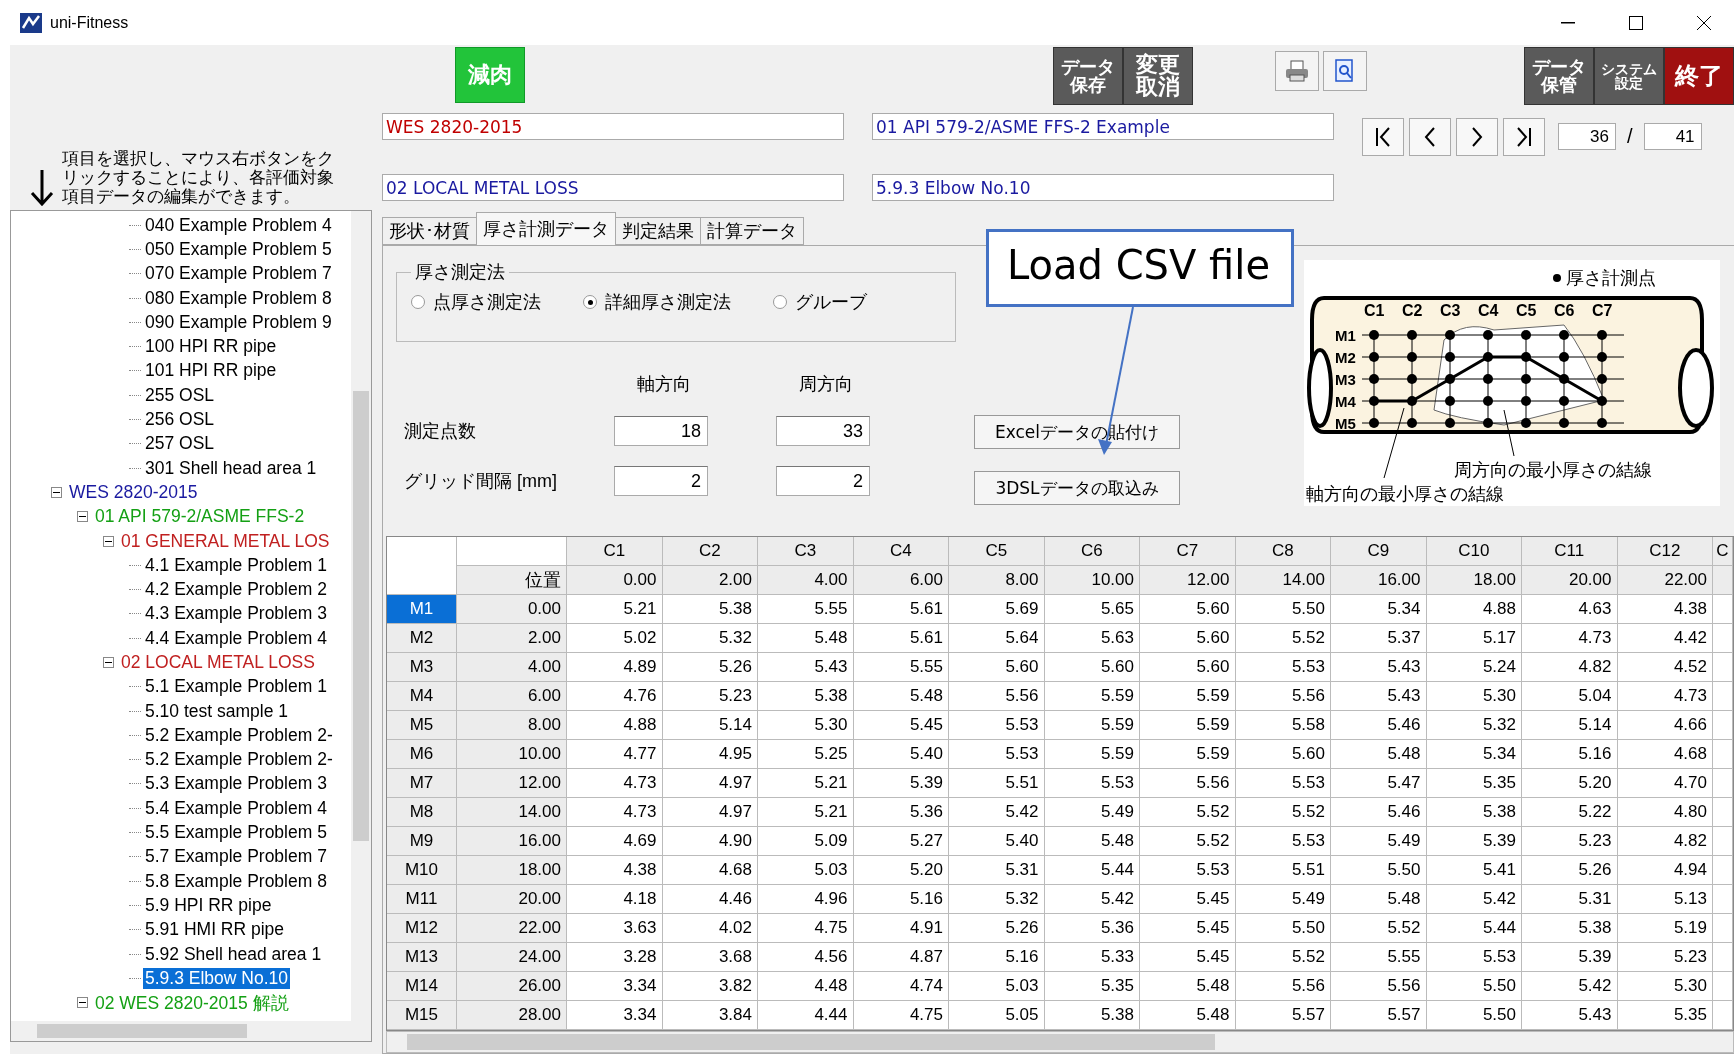  Describe the element at coordinates (216, 711) in the screenshot. I see `tree-item: 5.10 test sample 1` at that location.